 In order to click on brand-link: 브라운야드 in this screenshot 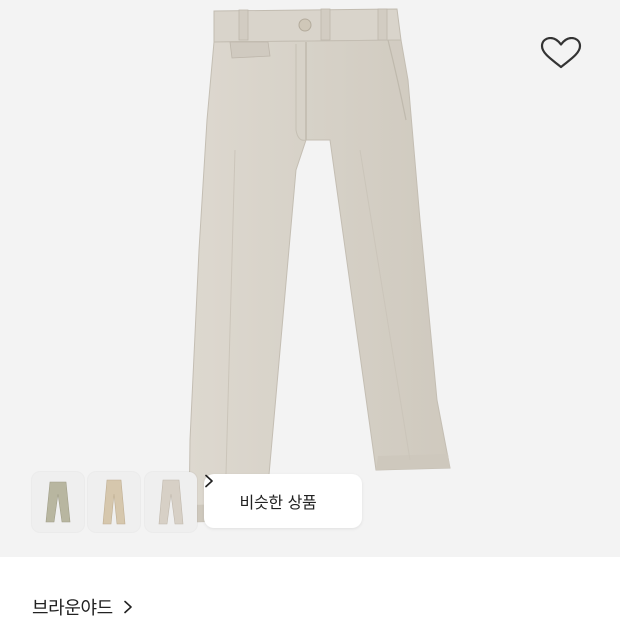, I will do `click(82, 607)`.